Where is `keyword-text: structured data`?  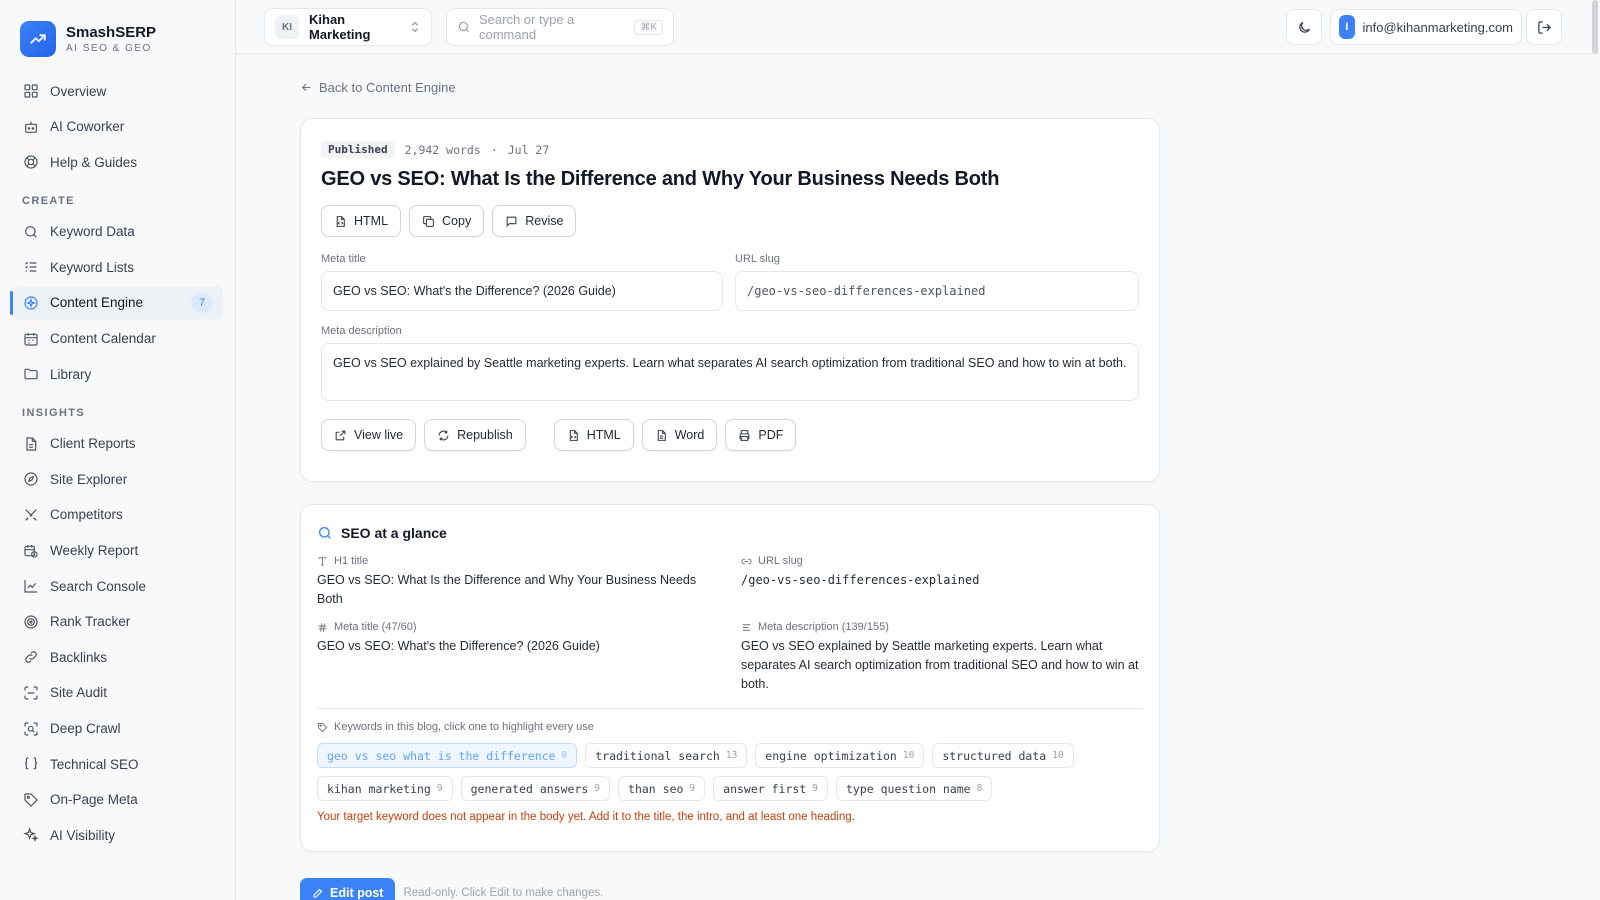
keyword-text: structured data is located at coordinates (994, 755).